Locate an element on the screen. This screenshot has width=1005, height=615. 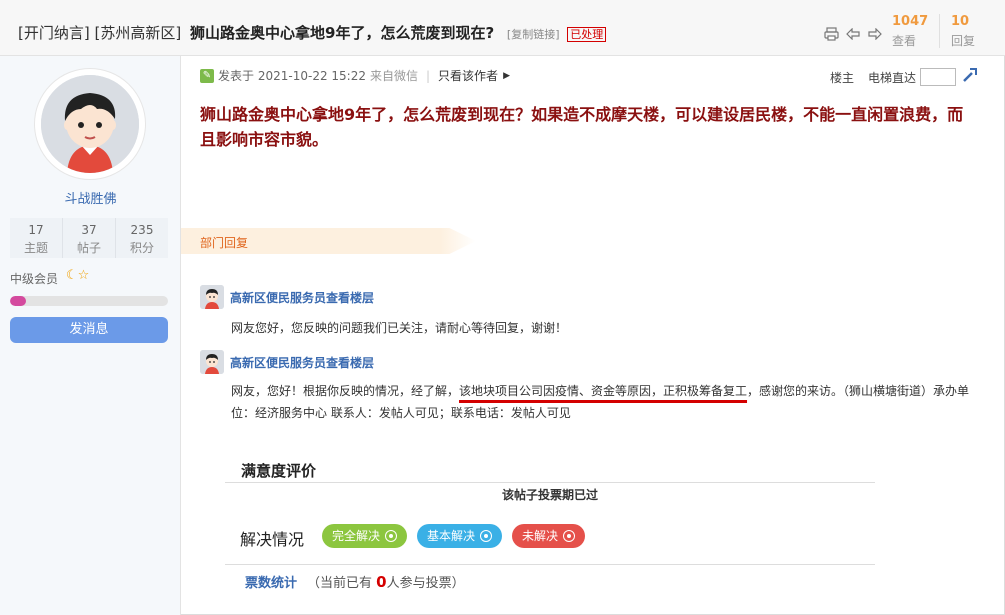
author-stats: 17 主题 37 帖子 235 积分 is located at coordinates (89, 238).